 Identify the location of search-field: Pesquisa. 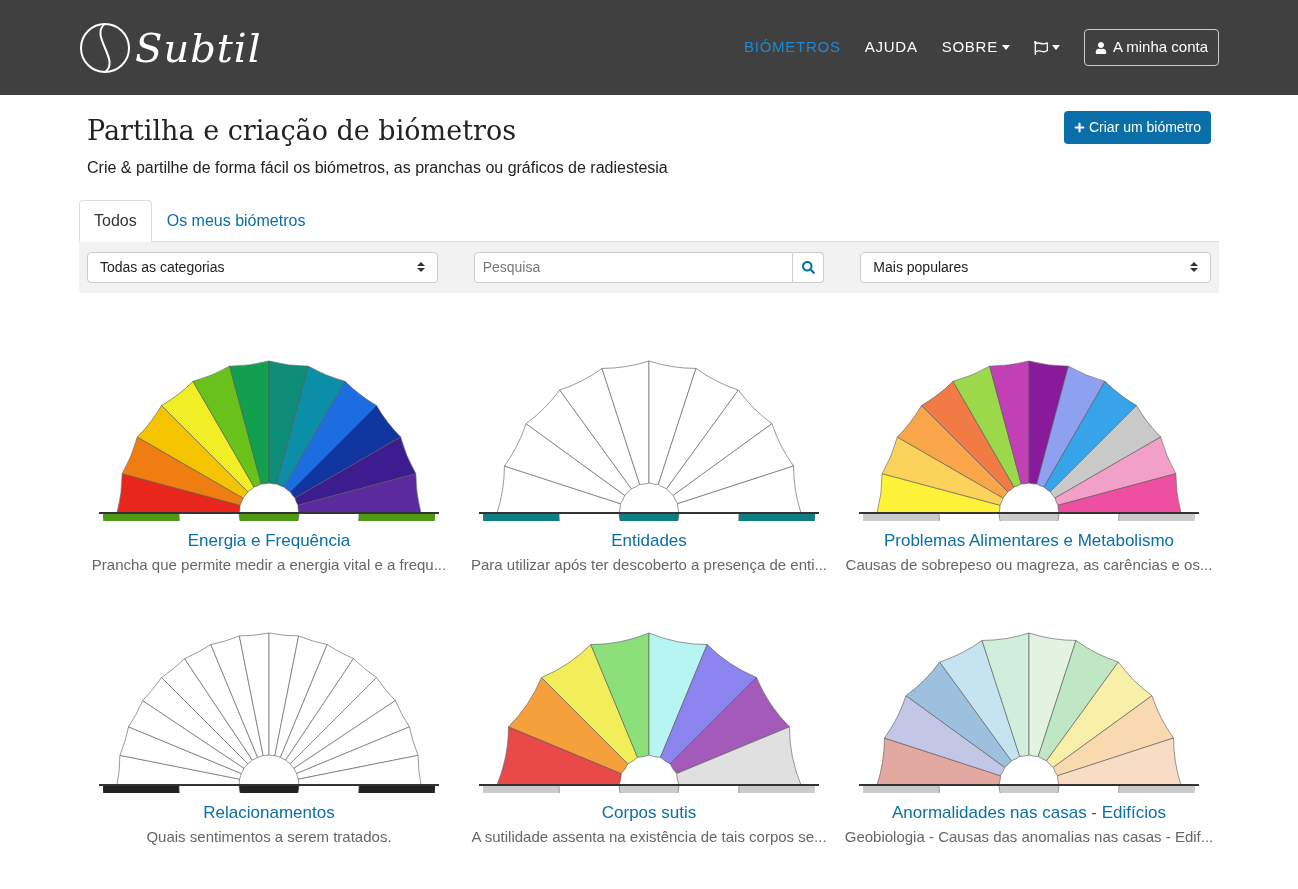
(633, 267).